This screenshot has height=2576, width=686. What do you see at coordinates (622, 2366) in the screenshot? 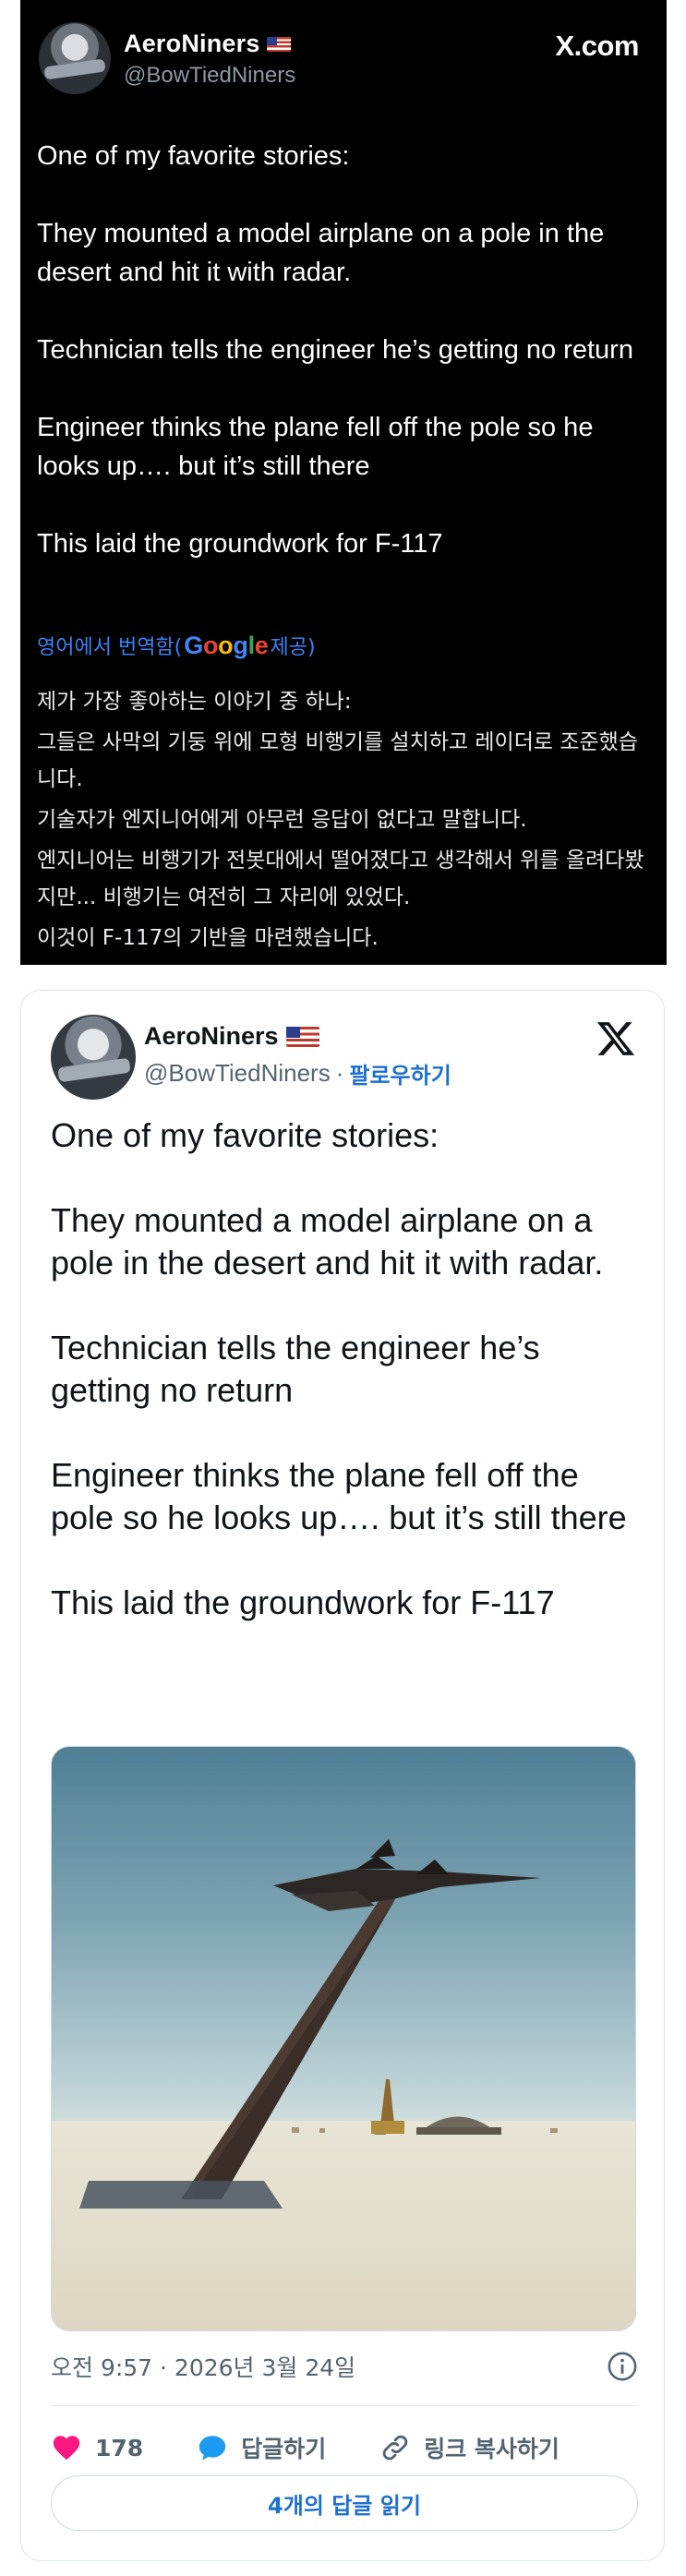
I see `info-icon` at bounding box center [622, 2366].